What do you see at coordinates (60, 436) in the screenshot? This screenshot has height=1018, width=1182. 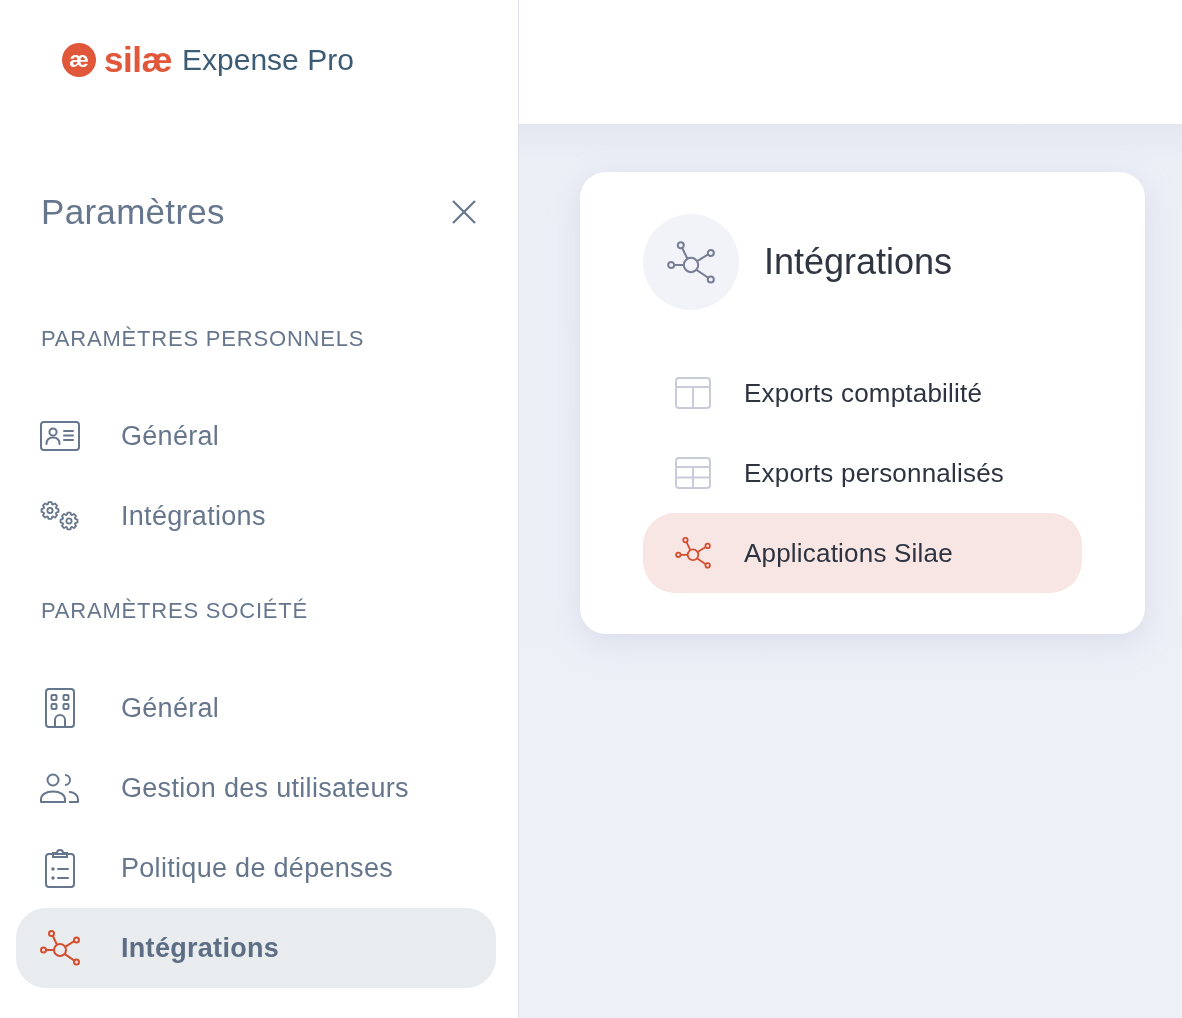 I see `id-card-icon` at bounding box center [60, 436].